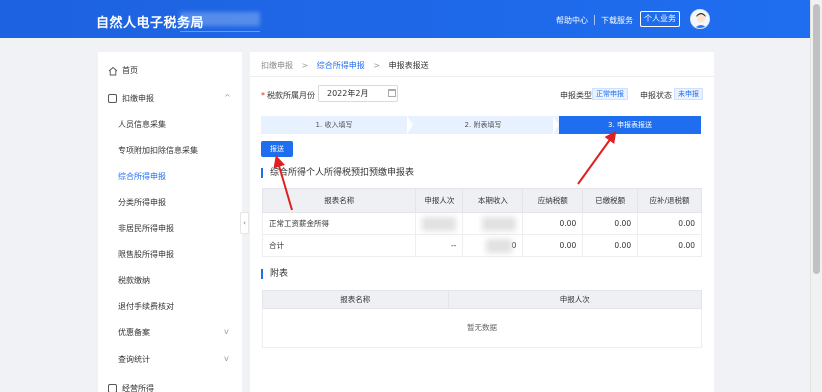  Describe the element at coordinates (134, 332) in the screenshot. I see `sidebar-item-label: 优惠备案` at that location.